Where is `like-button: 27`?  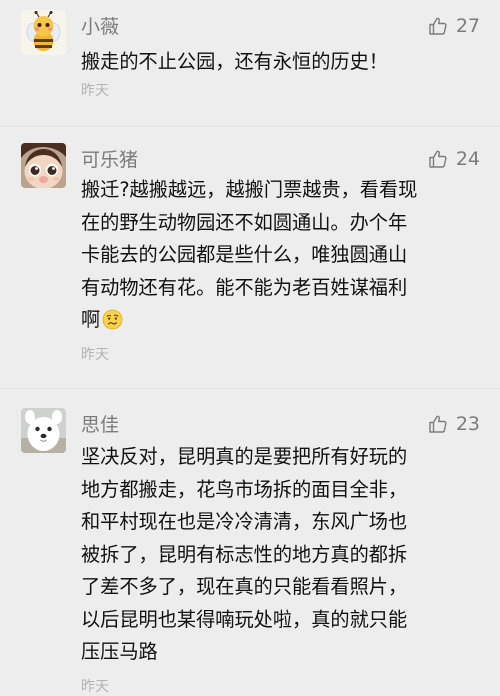
like-button: 27 is located at coordinates (454, 26).